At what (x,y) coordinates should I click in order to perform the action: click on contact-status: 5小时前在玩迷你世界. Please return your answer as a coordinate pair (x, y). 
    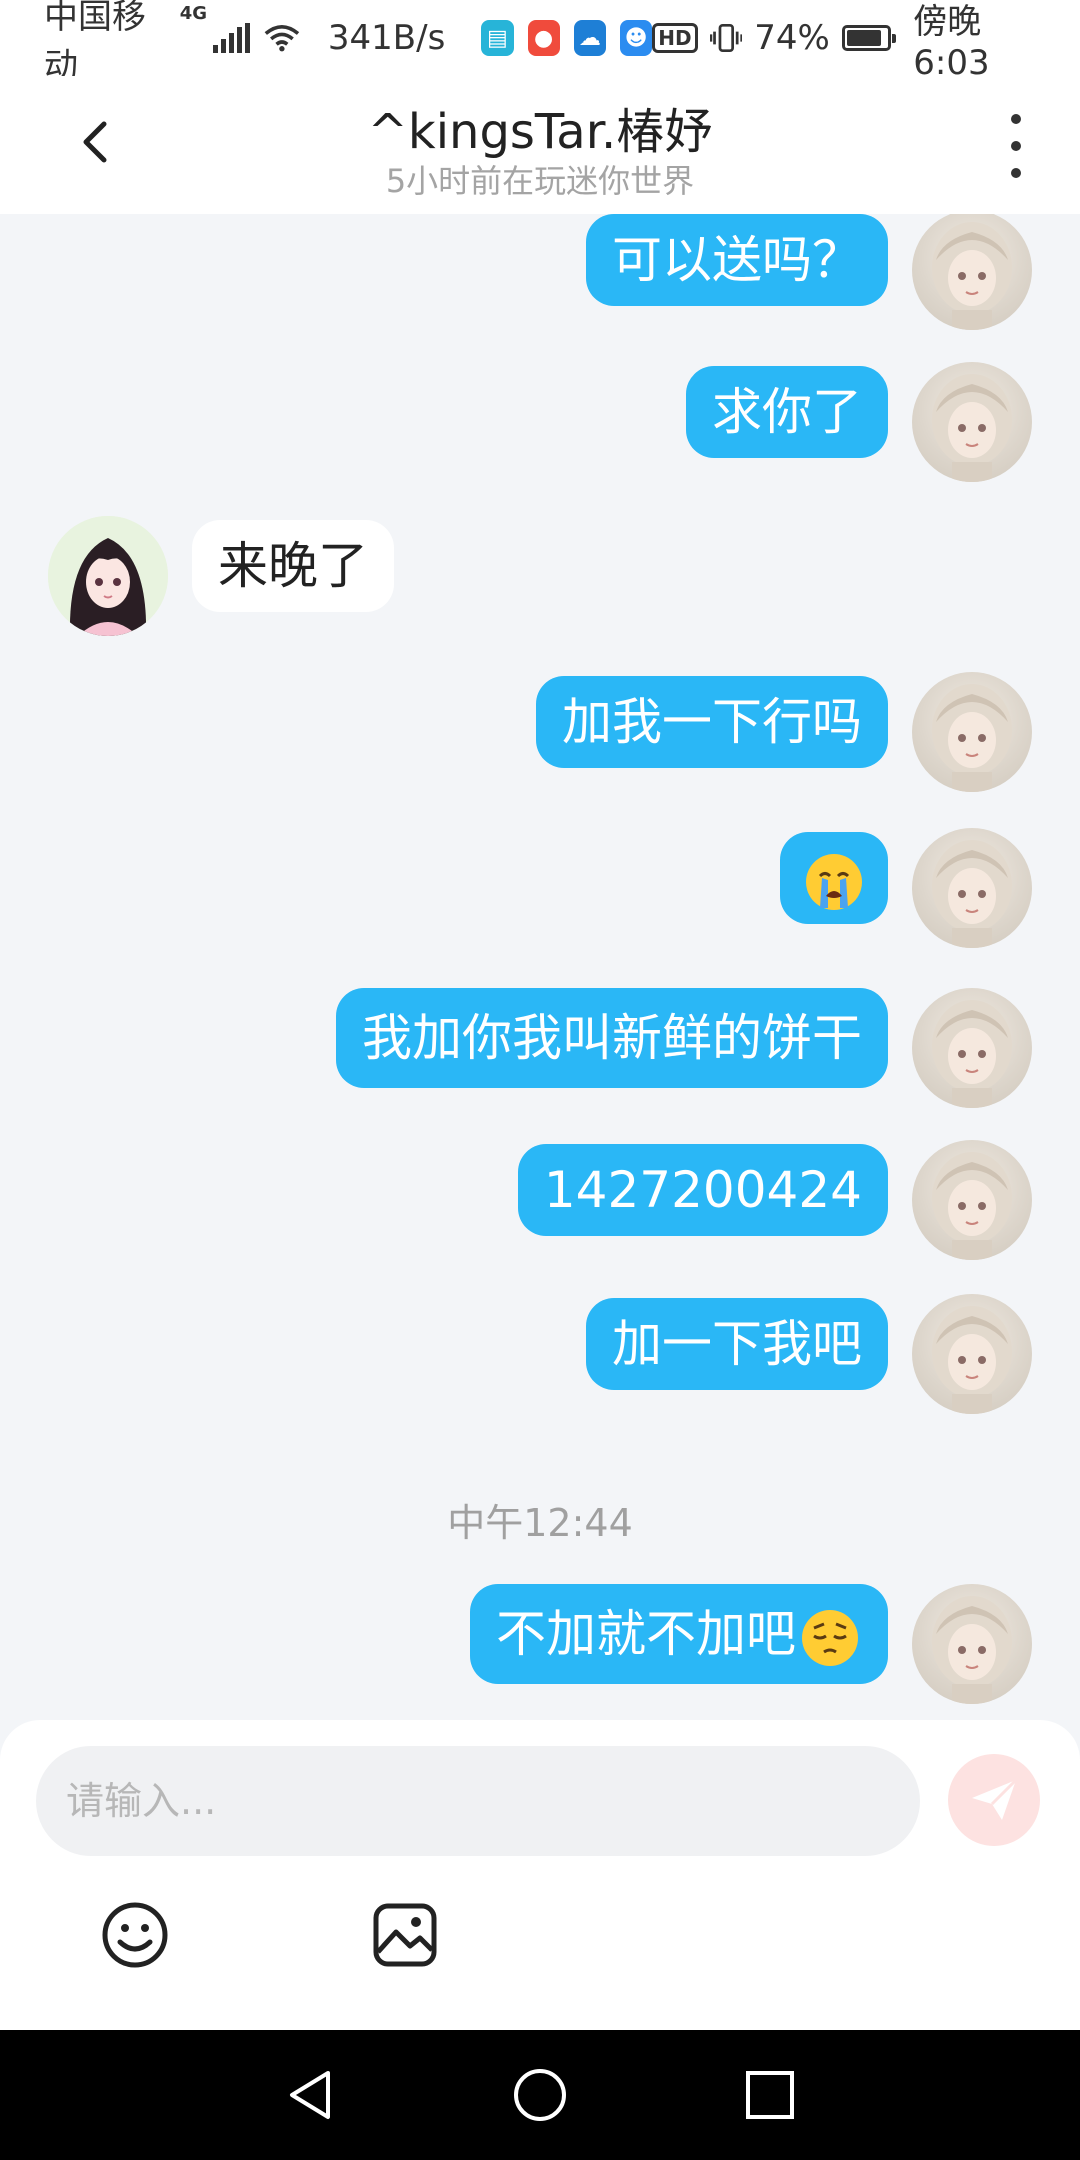
    Looking at the image, I should click on (540, 181).